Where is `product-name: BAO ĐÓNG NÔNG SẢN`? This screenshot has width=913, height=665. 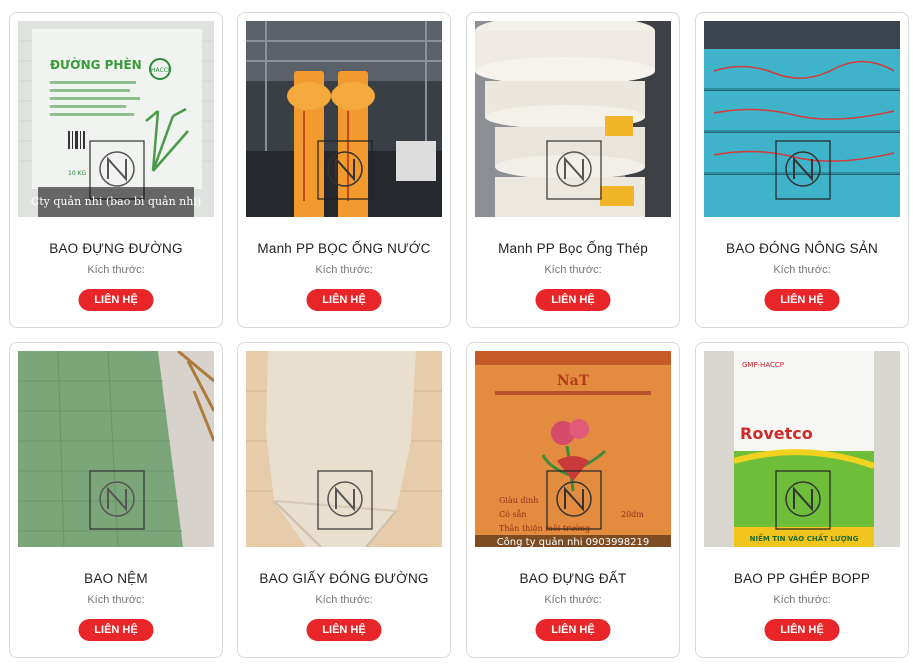 product-name: BAO ĐÓNG NÔNG SẢN is located at coordinates (802, 248).